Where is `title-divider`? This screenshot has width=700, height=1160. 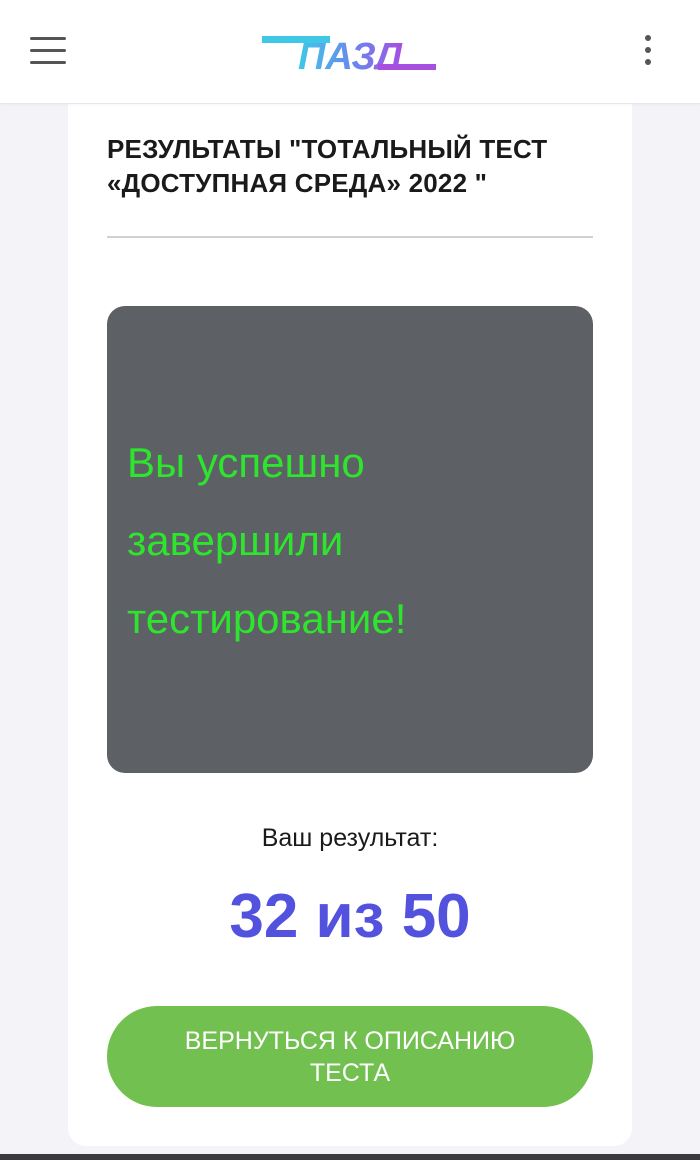 title-divider is located at coordinates (350, 237).